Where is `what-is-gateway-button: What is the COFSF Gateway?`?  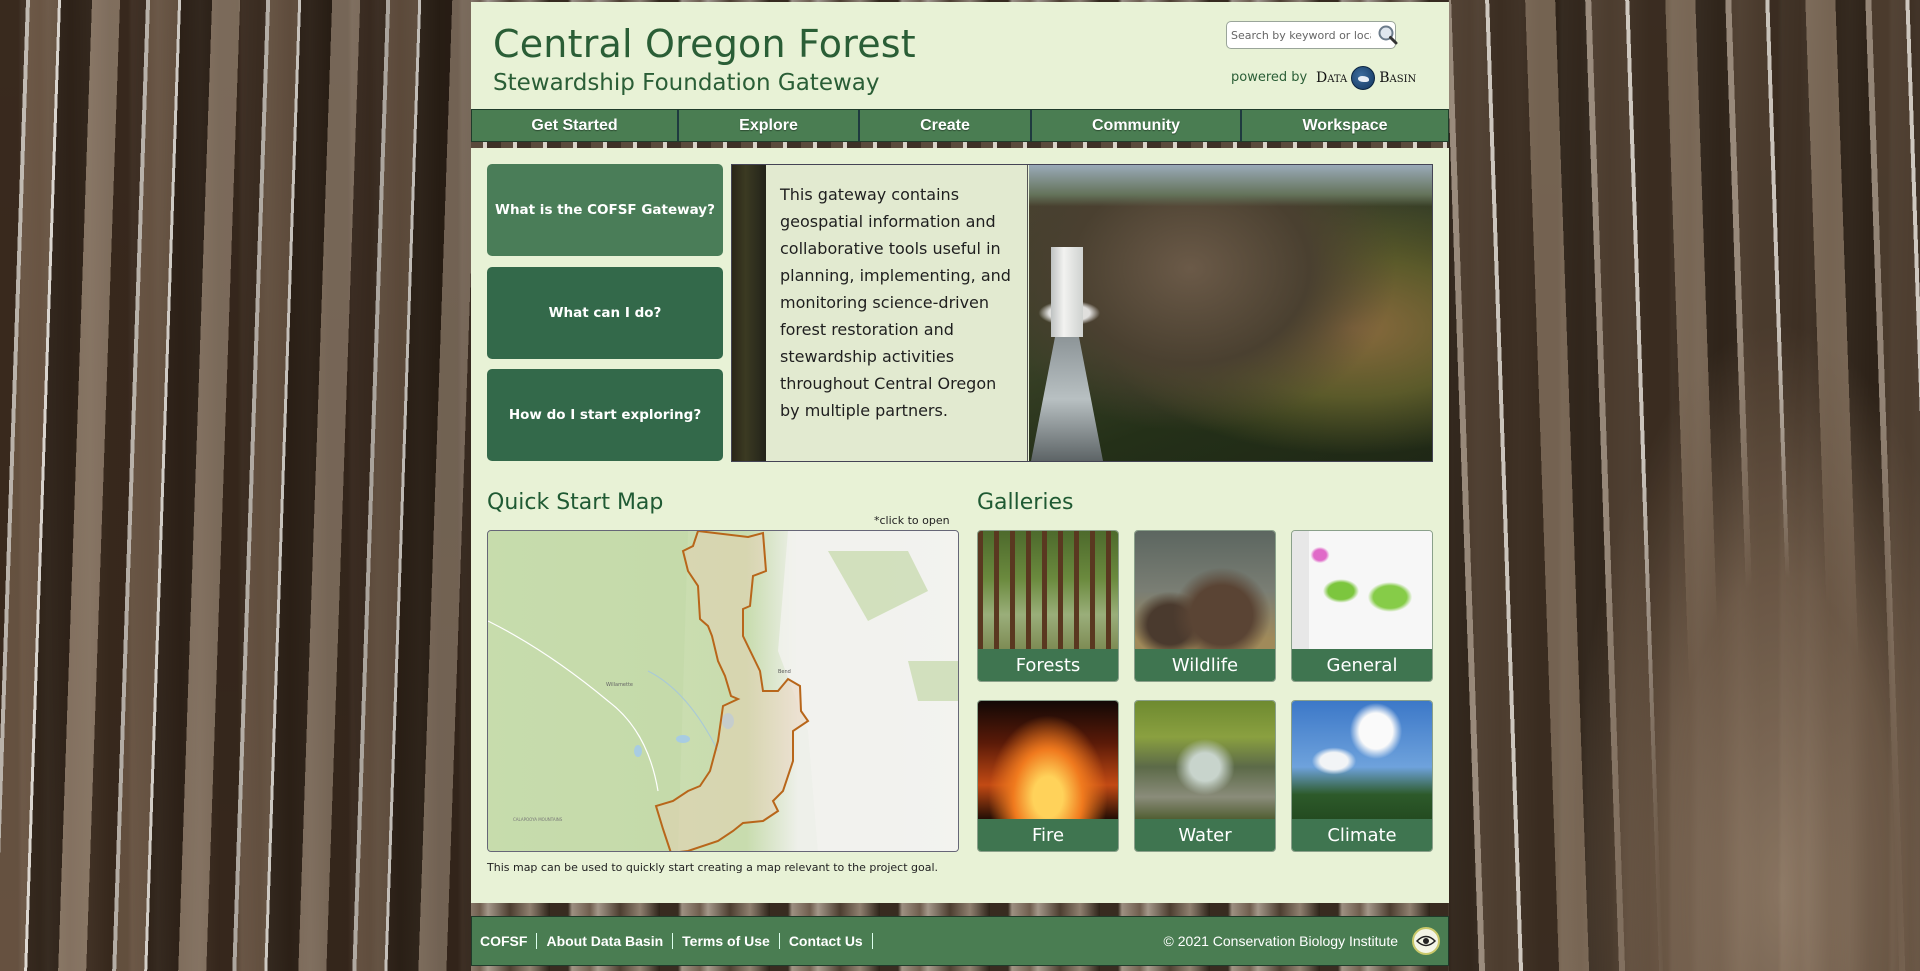 what-is-gateway-button: What is the COFSF Gateway? is located at coordinates (605, 210).